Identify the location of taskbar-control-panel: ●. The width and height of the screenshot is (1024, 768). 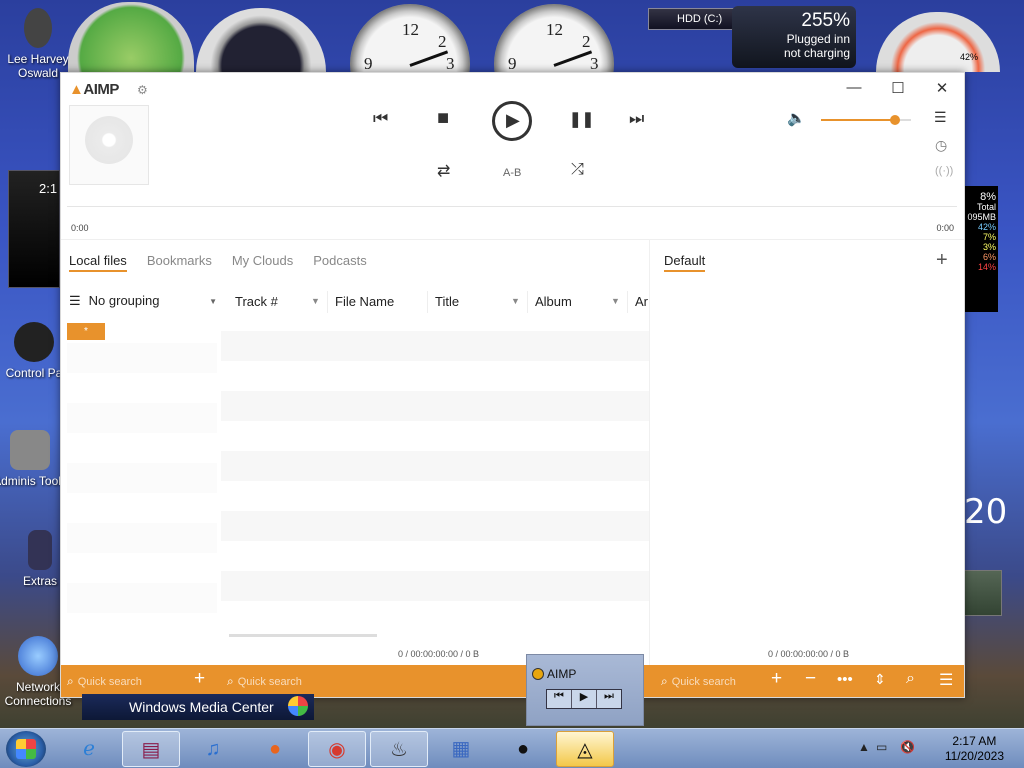
(523, 749).